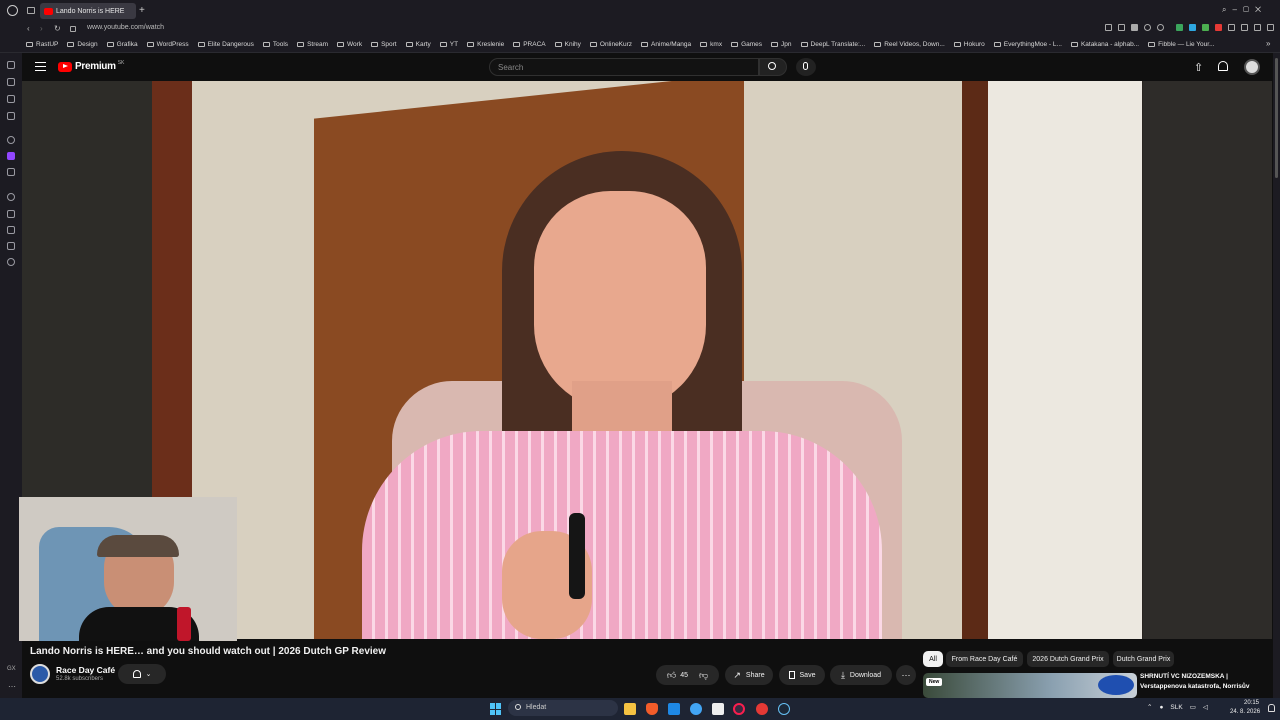 The width and height of the screenshot is (1280, 720). What do you see at coordinates (1143, 659) in the screenshot?
I see `filter-chip: Dutch Grand Prix` at bounding box center [1143, 659].